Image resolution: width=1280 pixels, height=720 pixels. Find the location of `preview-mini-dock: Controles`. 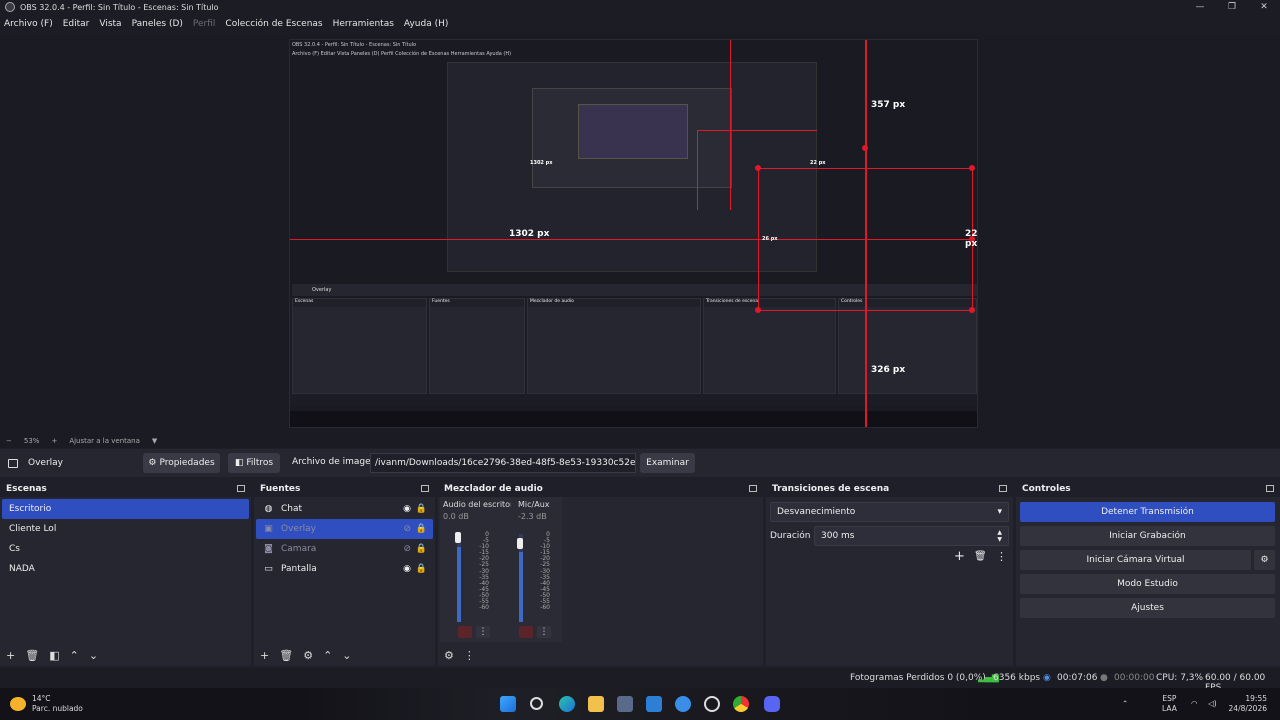

preview-mini-dock: Controles is located at coordinates (907, 346).